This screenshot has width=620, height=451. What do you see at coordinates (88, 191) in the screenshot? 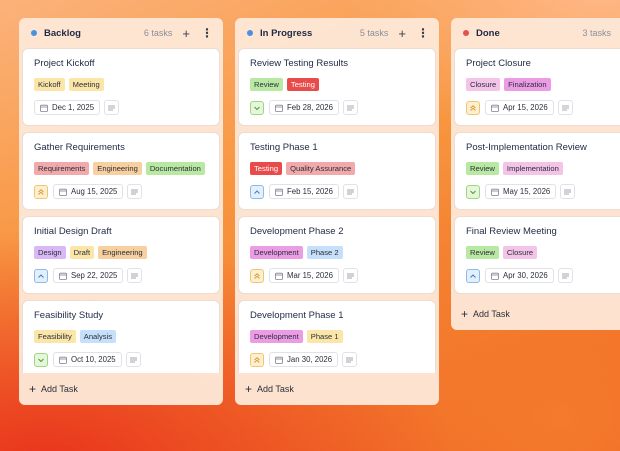
I see `due-date: Aug 15, 2025` at bounding box center [88, 191].